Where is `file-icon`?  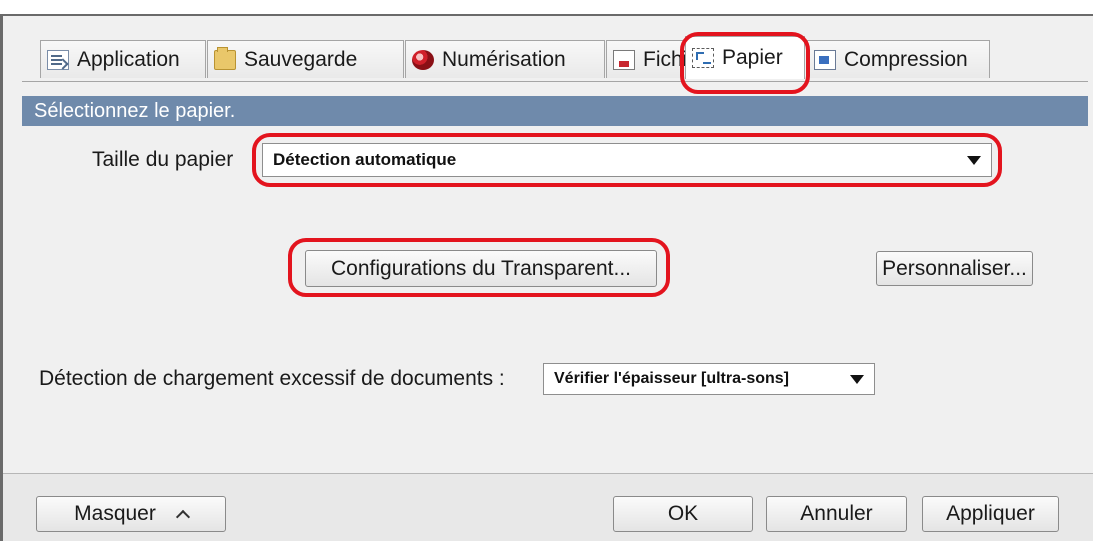 file-icon is located at coordinates (624, 59).